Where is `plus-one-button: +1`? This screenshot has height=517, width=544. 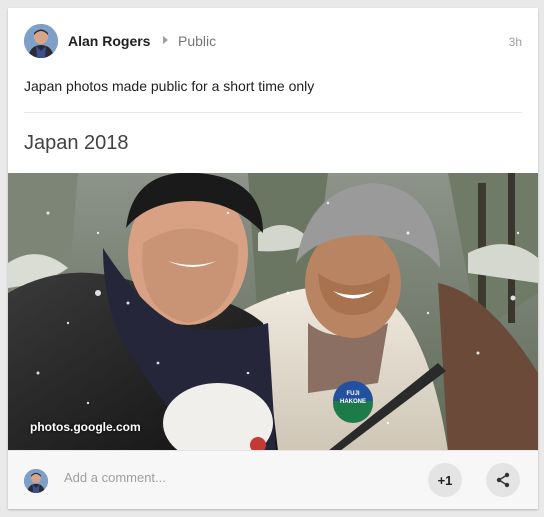 plus-one-button: +1 is located at coordinates (445, 480).